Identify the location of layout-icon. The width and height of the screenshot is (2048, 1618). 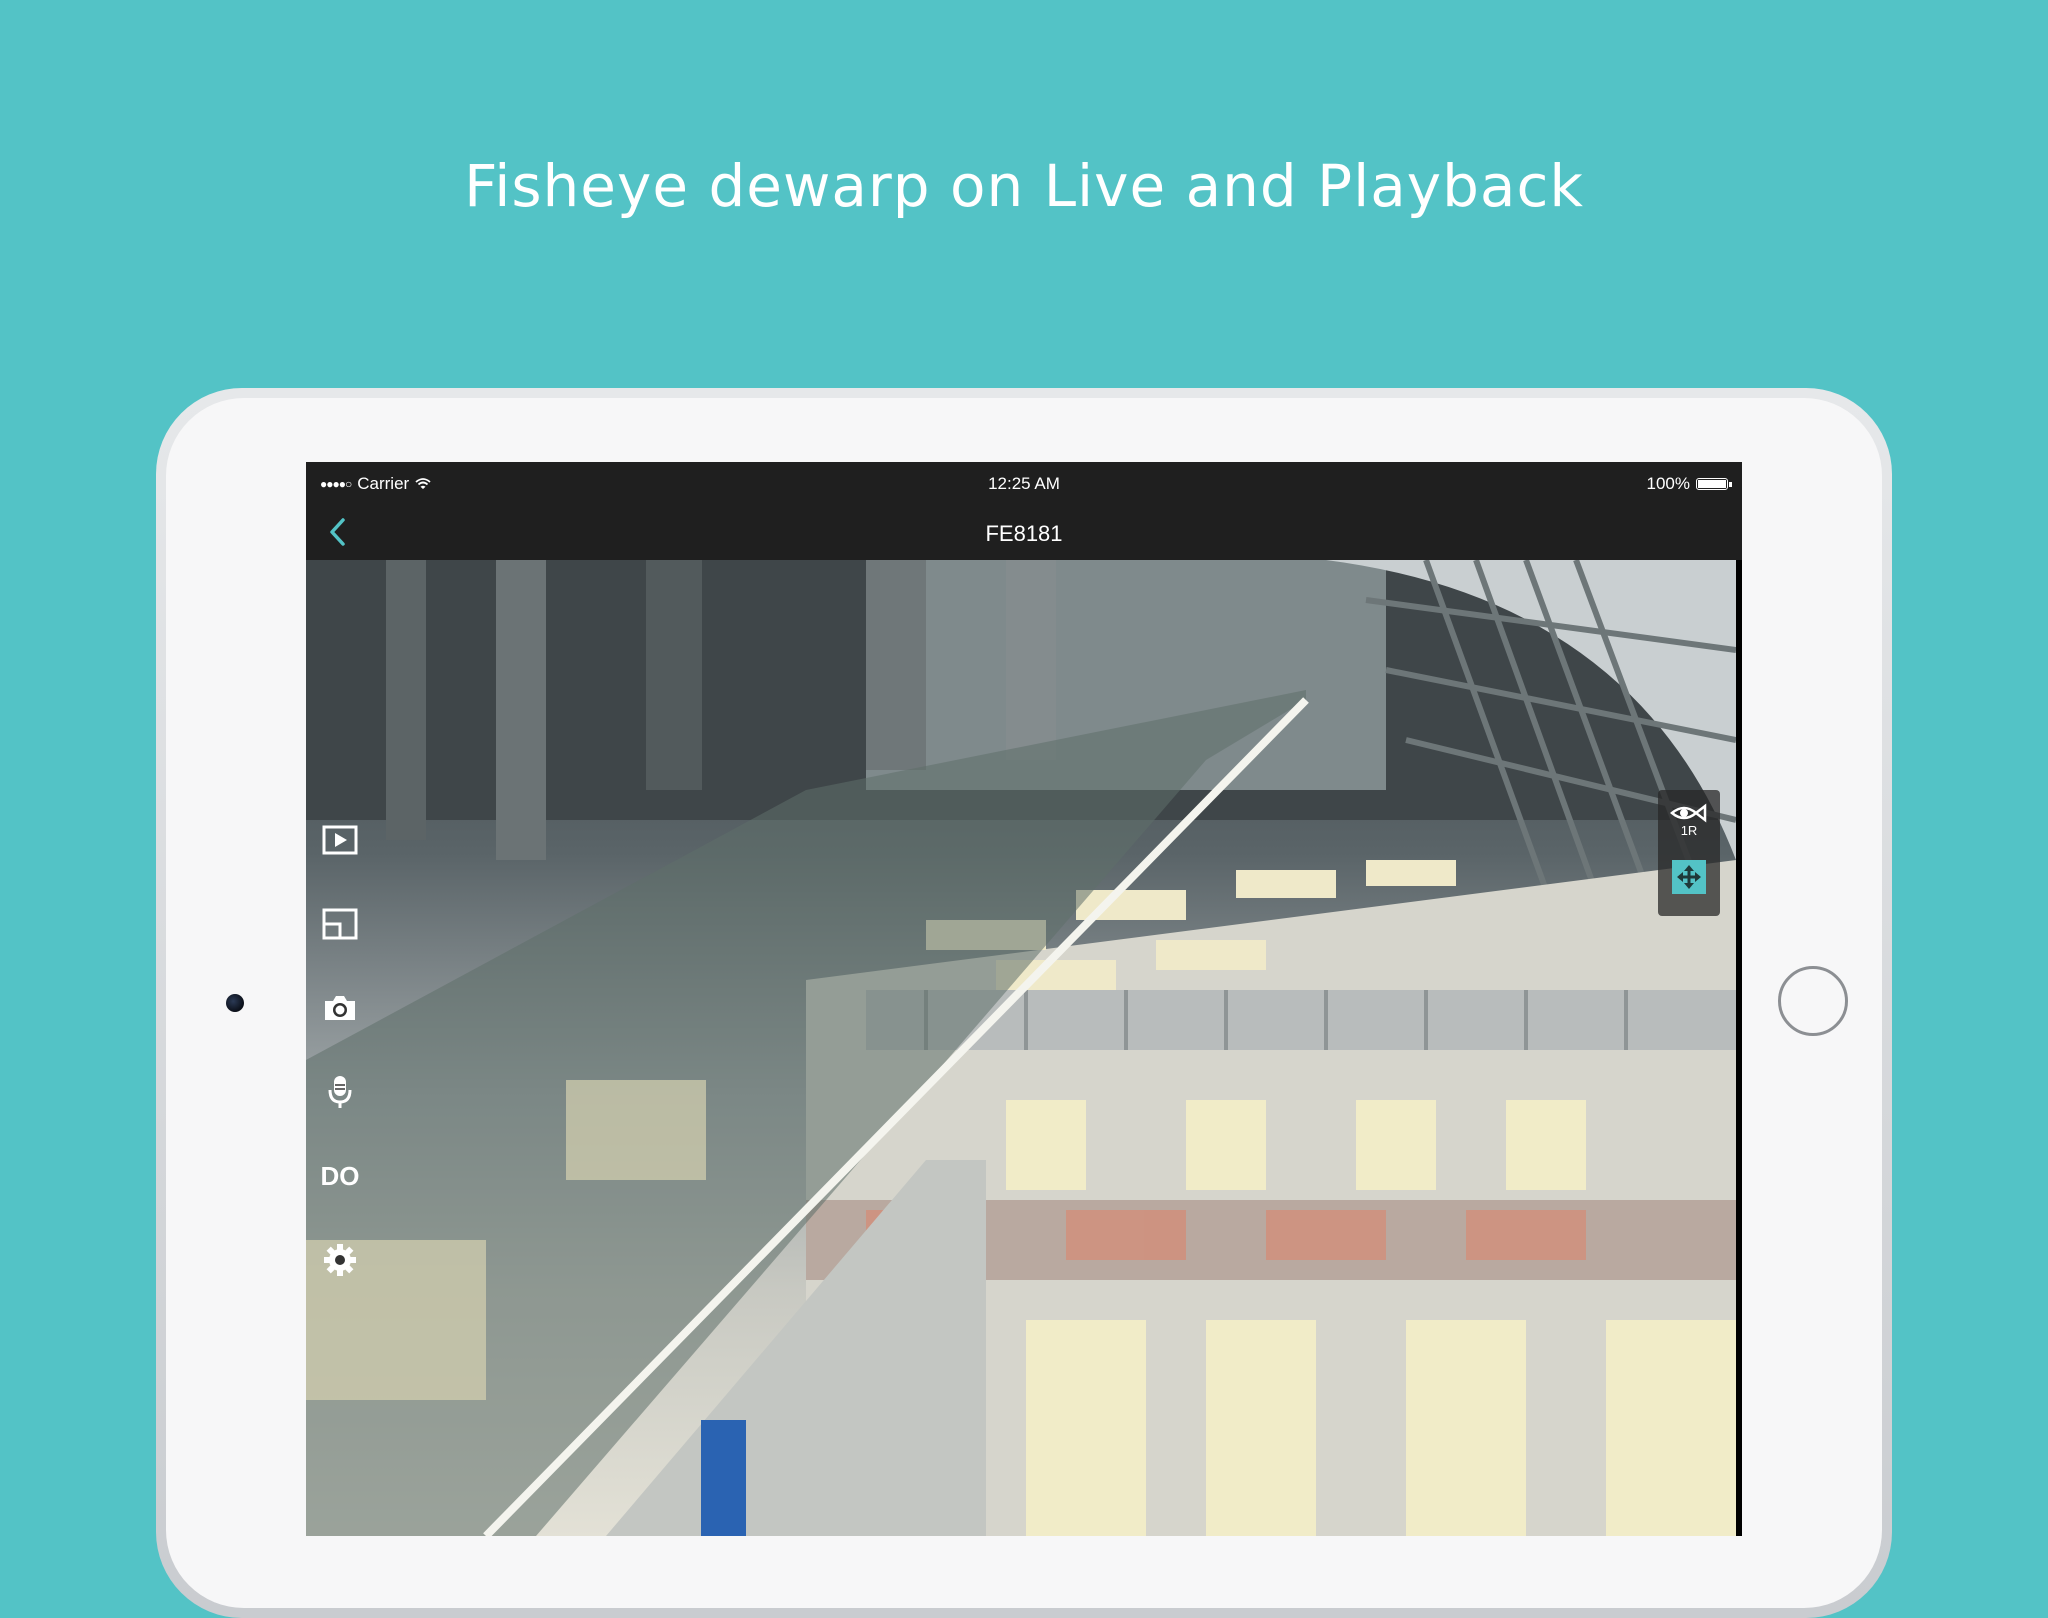
(340, 924).